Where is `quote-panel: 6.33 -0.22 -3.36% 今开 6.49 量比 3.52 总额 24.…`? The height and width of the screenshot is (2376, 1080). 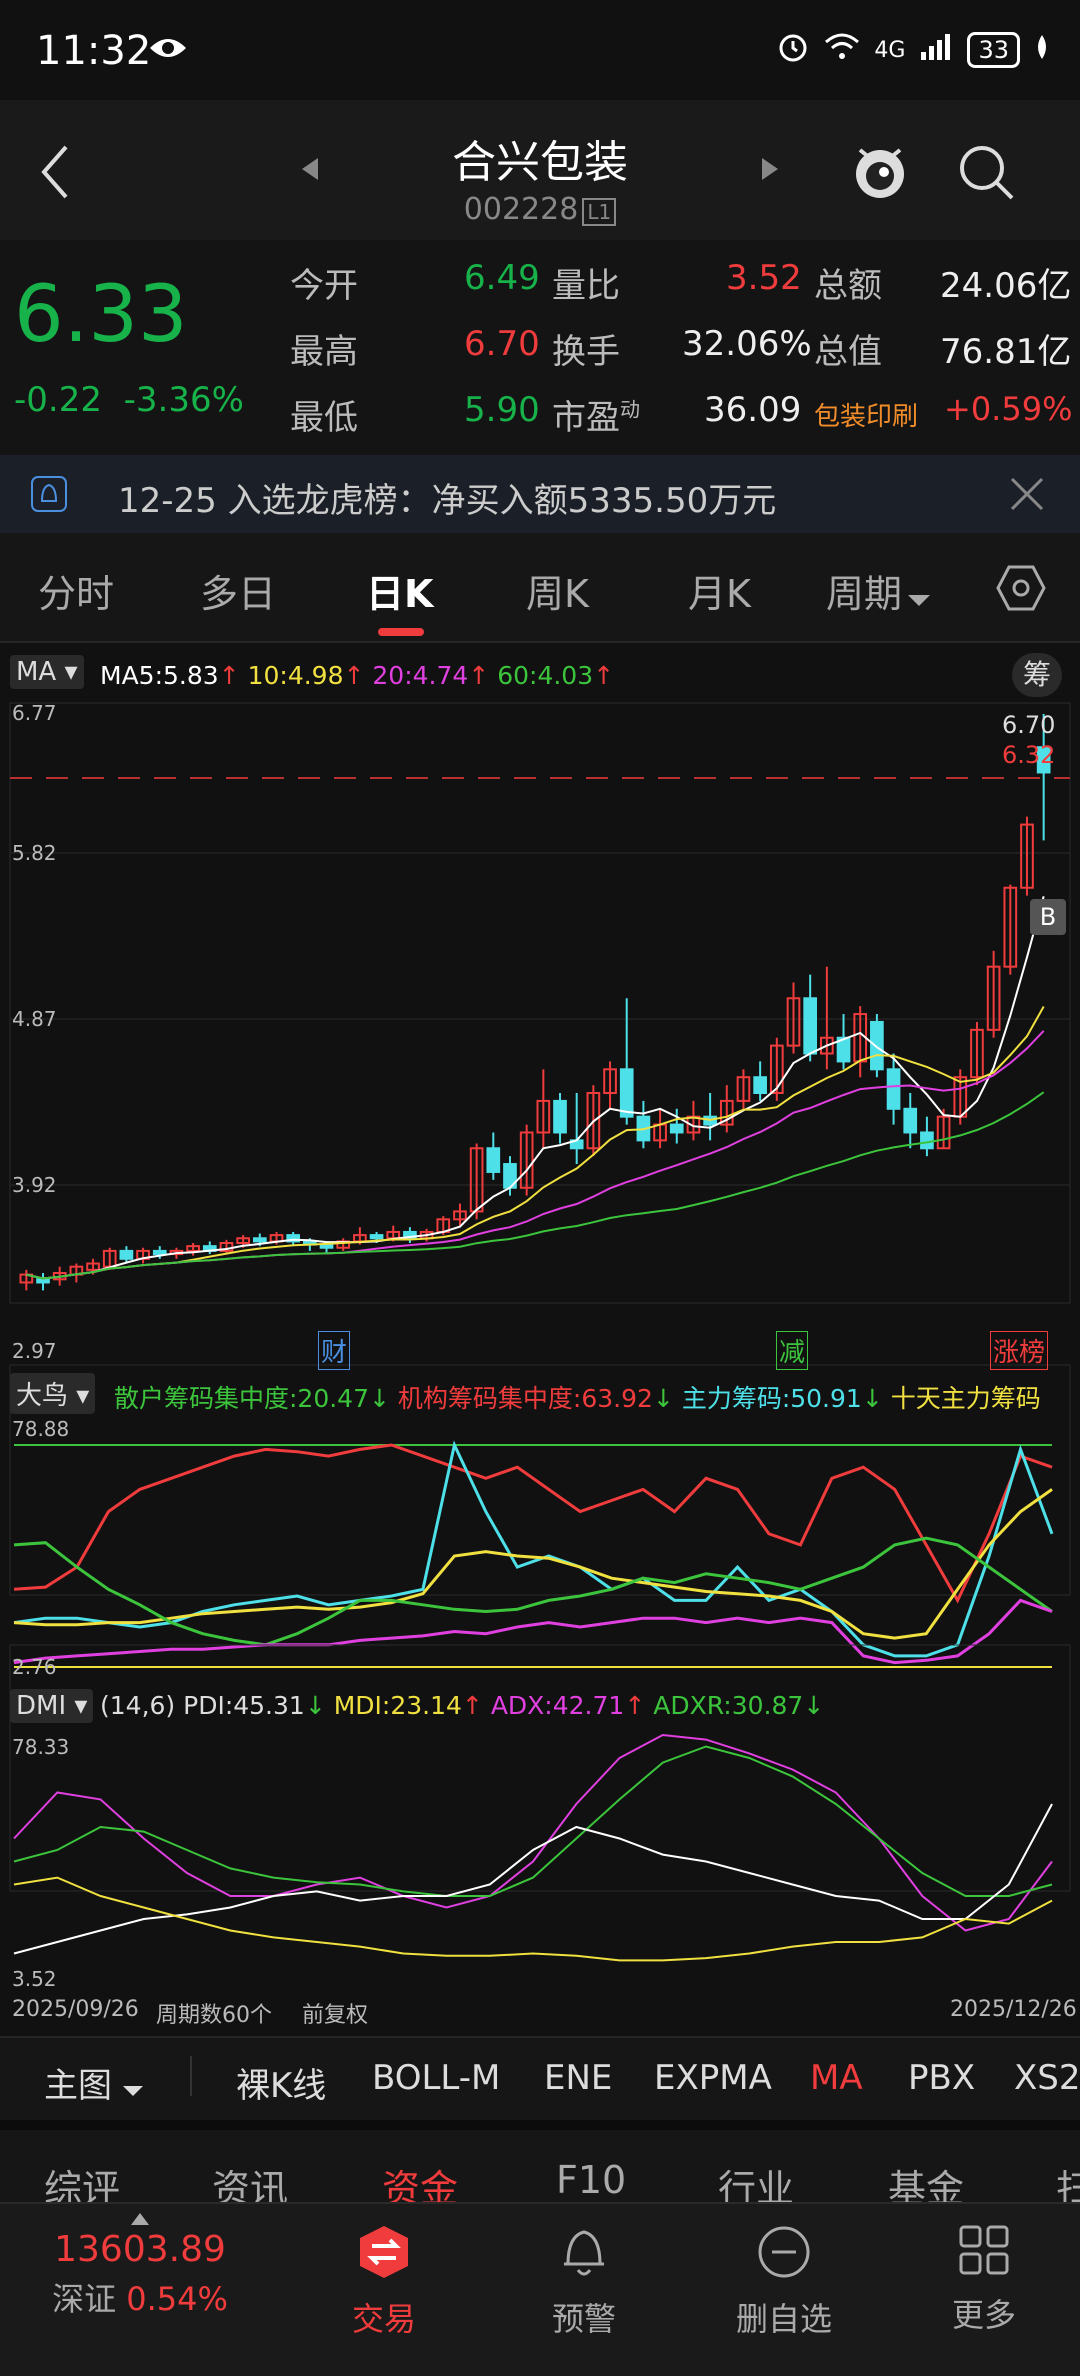 quote-panel: 6.33 -0.22 -3.36% 今开 6.49 量比 3.52 总额 24.… is located at coordinates (540, 347).